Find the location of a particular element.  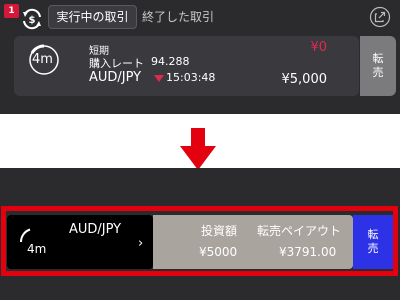

investment-amount: ¥5,000 is located at coordinates (304, 79).